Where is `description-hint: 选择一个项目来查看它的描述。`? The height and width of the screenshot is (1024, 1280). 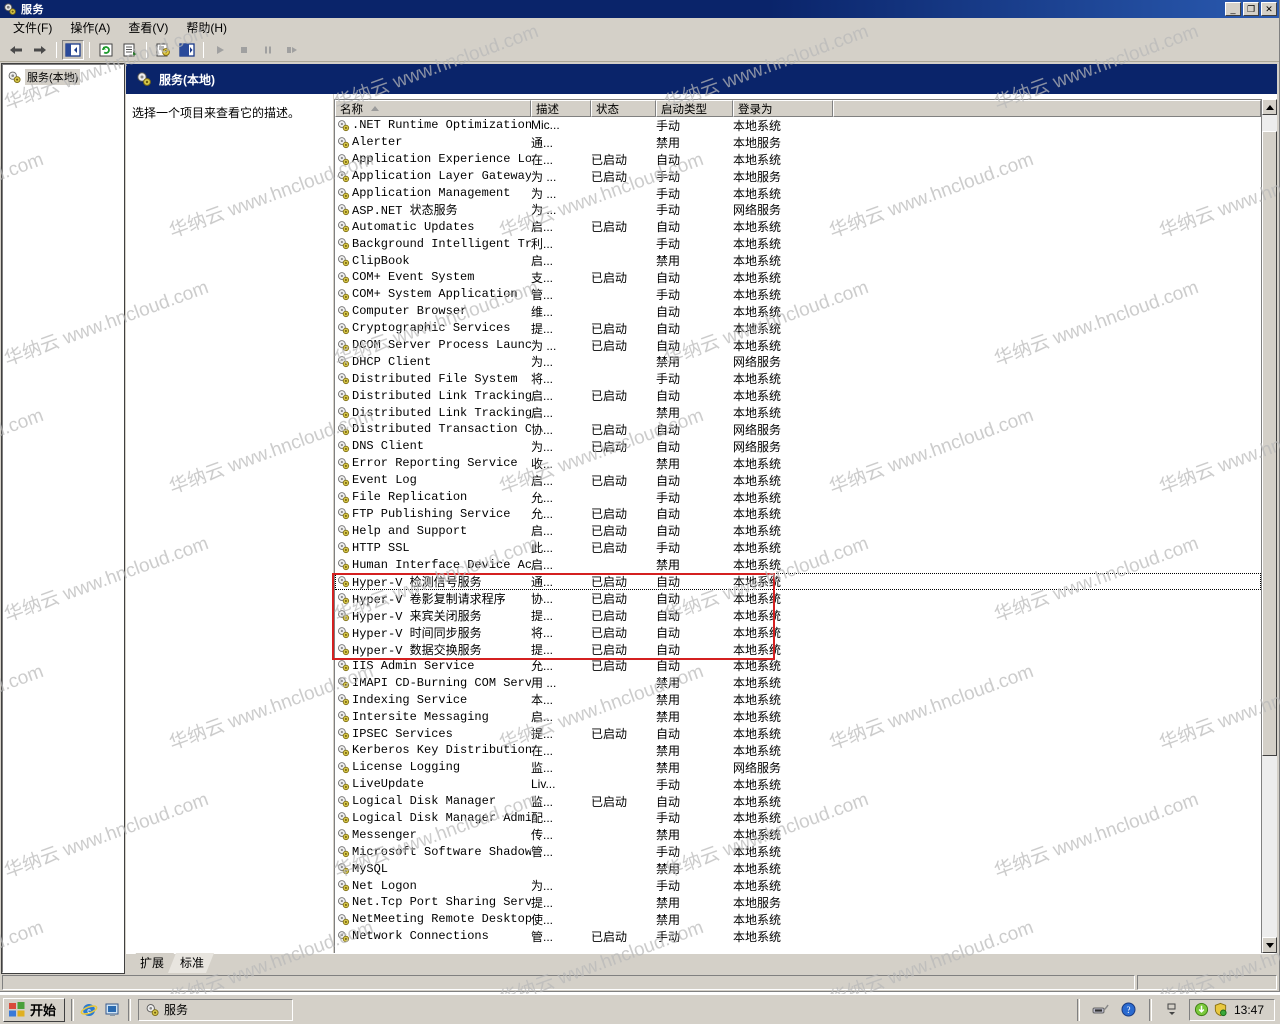 description-hint: 选择一个项目来查看它的描述。 is located at coordinates (216, 113).